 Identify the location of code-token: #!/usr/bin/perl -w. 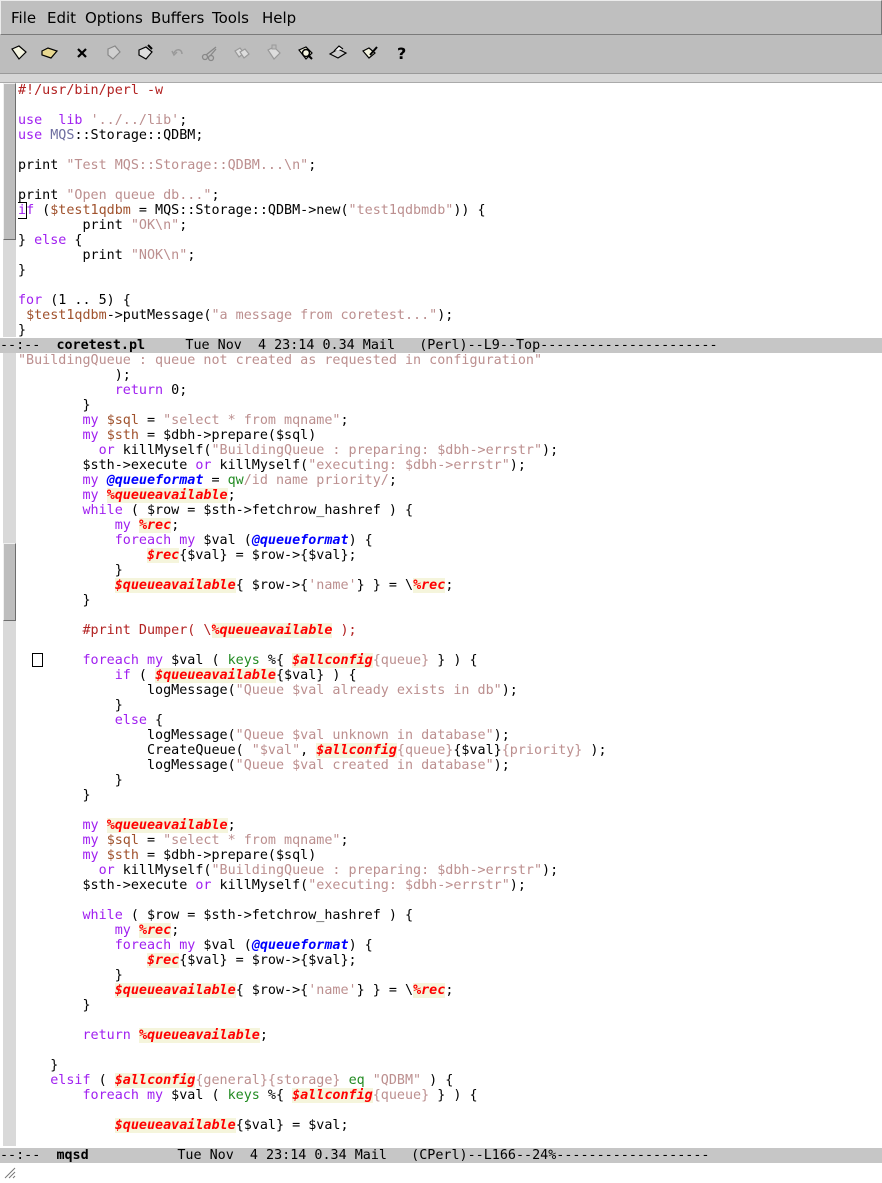
(91, 90).